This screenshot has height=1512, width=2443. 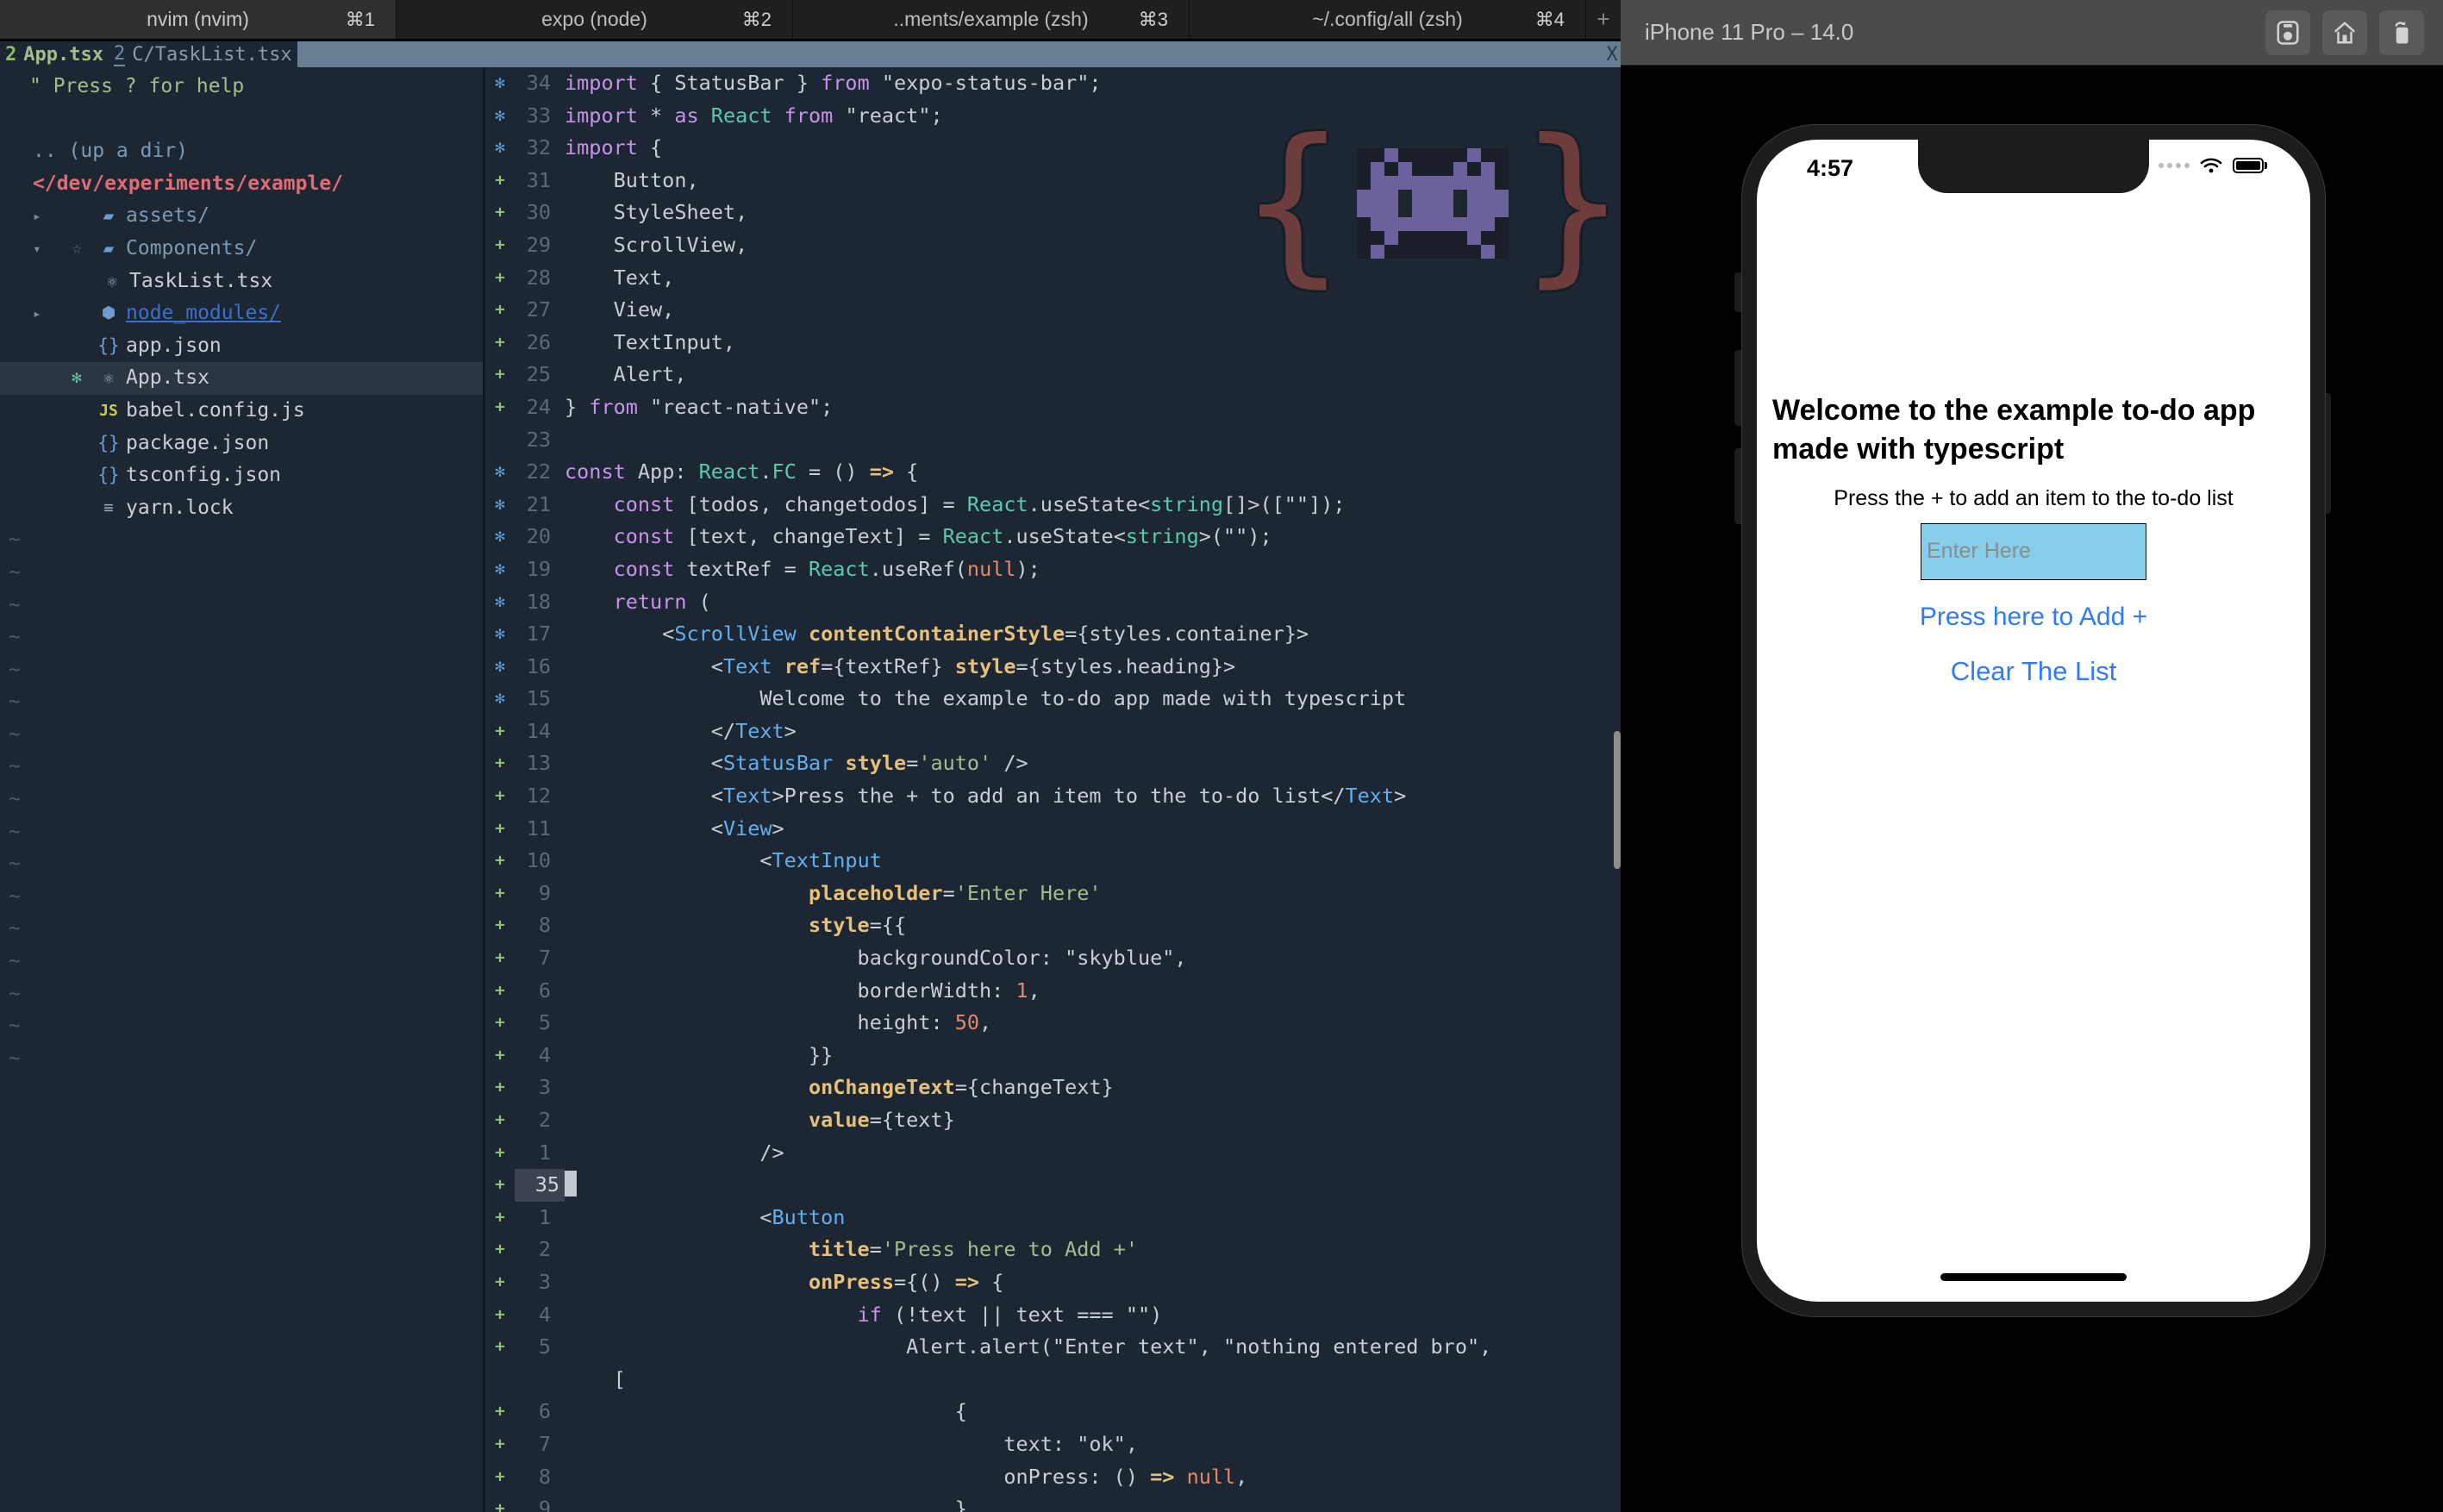 What do you see at coordinates (241, 282) in the screenshot?
I see `tree-item-tasklist-tsx: ⚛ TaskList.tsx` at bounding box center [241, 282].